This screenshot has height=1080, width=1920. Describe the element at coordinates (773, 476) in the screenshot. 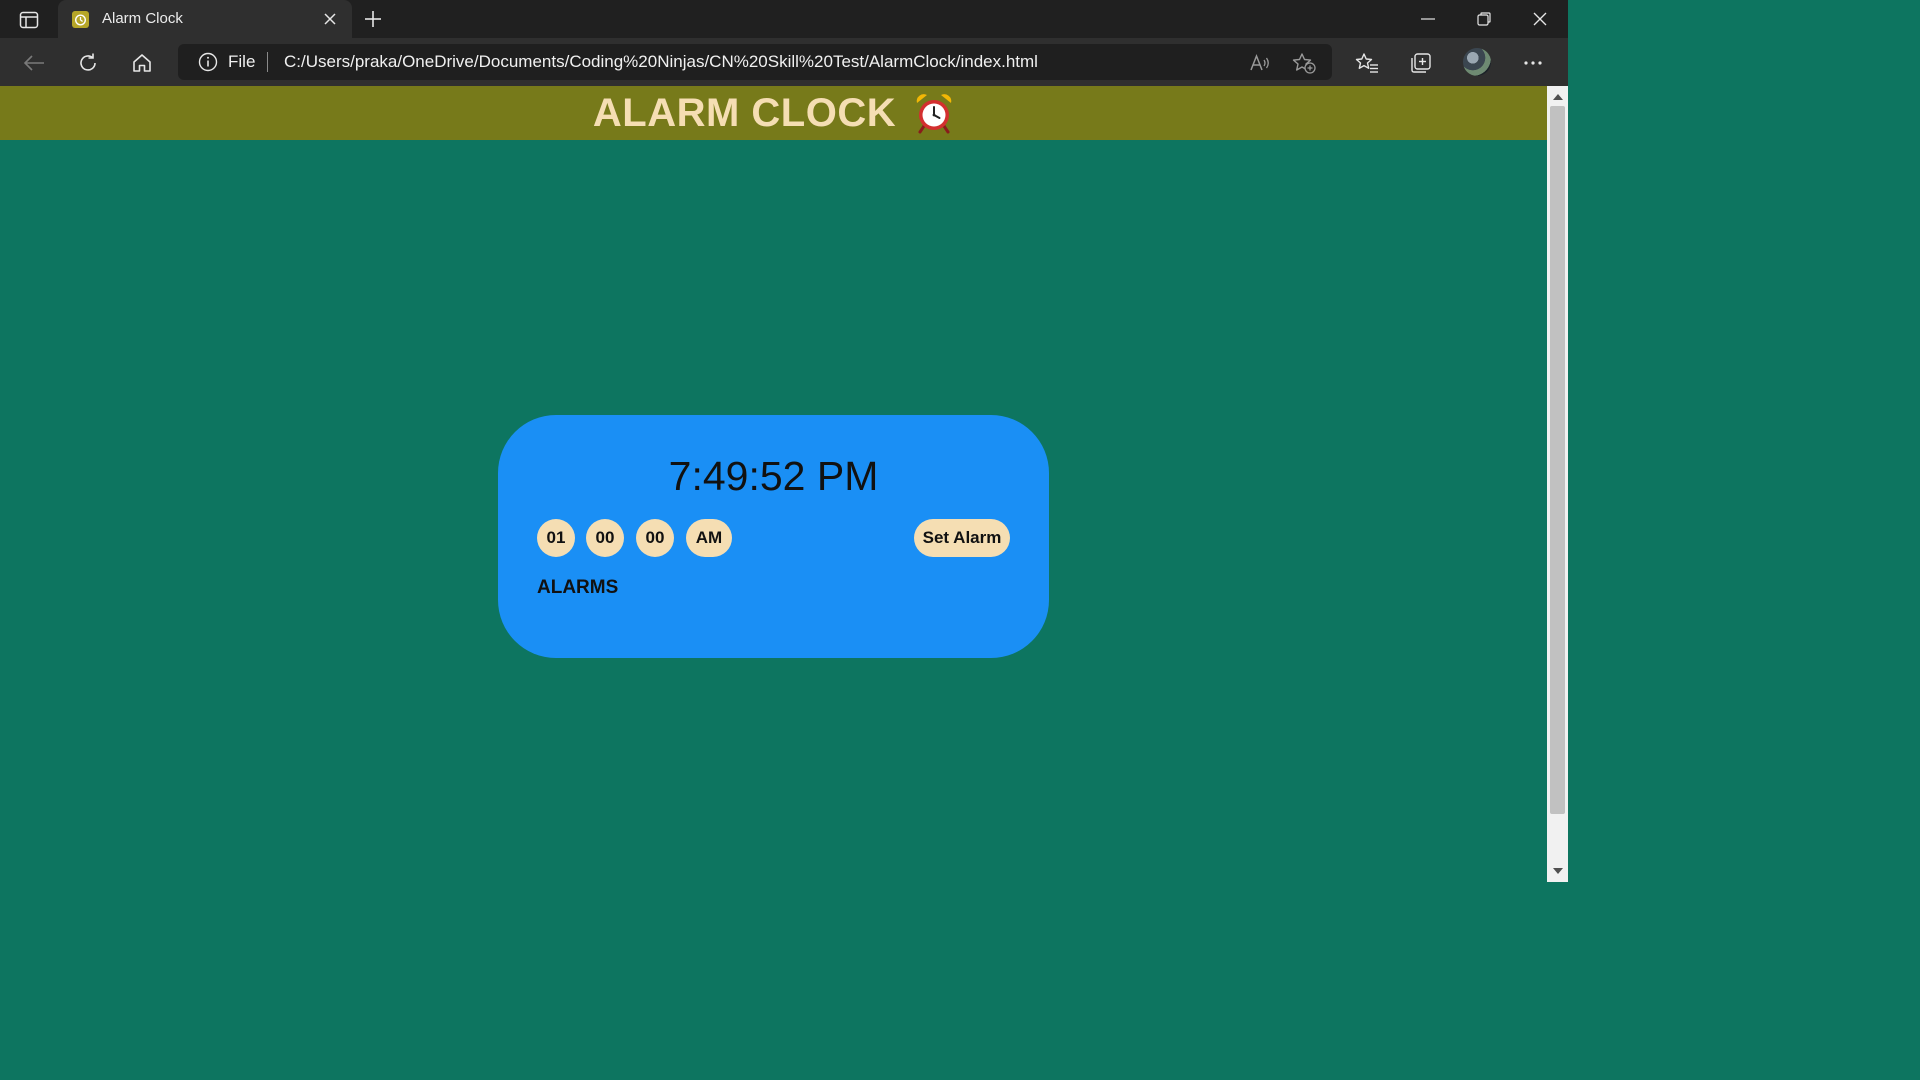

I see `current-time-display: 7:49:52 PM` at that location.